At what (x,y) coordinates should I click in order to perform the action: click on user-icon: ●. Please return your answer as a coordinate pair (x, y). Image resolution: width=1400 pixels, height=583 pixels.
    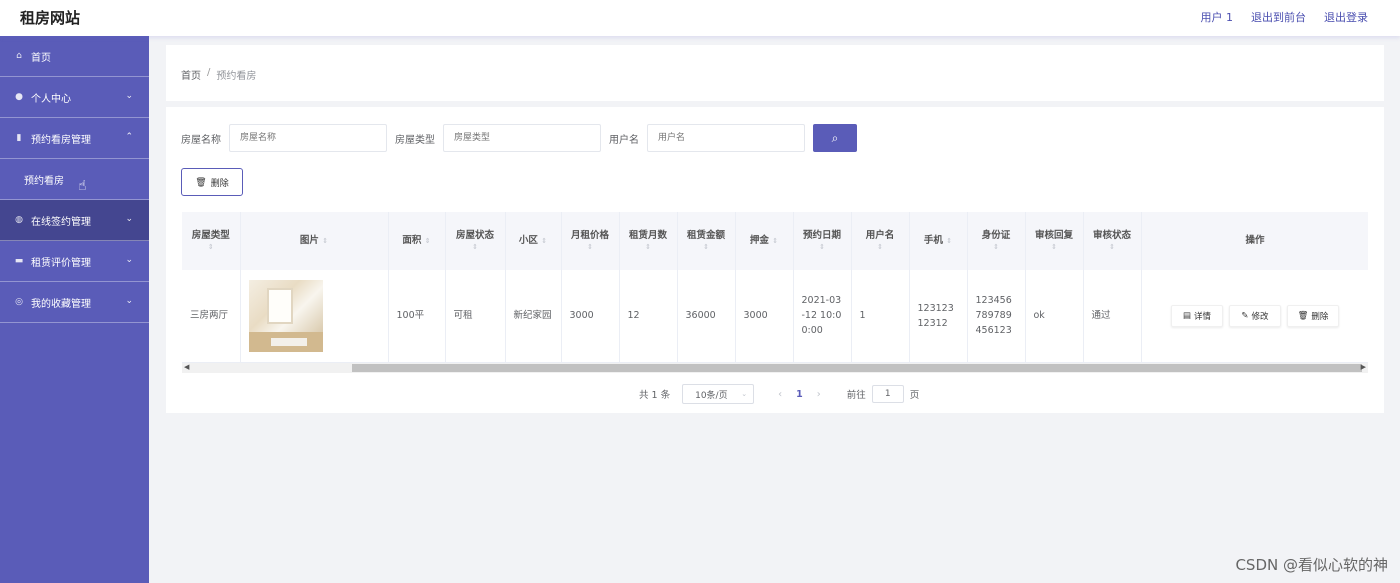
    Looking at the image, I should click on (19, 97).